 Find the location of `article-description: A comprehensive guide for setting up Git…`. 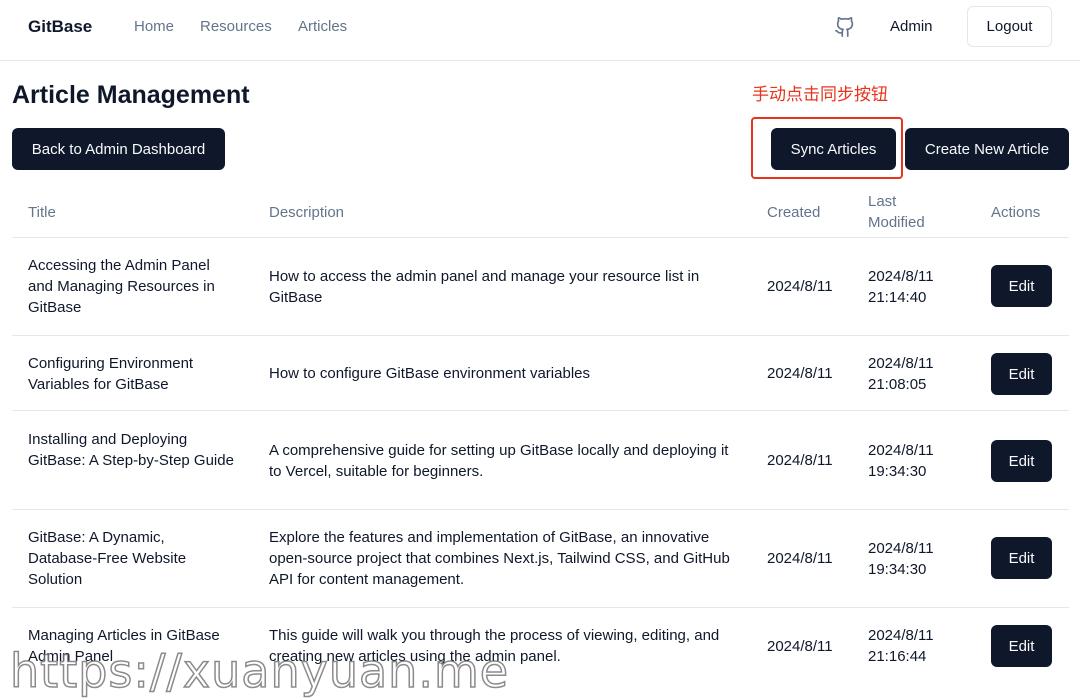

article-description: A comprehensive guide for setting up Git… is located at coordinates (499, 461).